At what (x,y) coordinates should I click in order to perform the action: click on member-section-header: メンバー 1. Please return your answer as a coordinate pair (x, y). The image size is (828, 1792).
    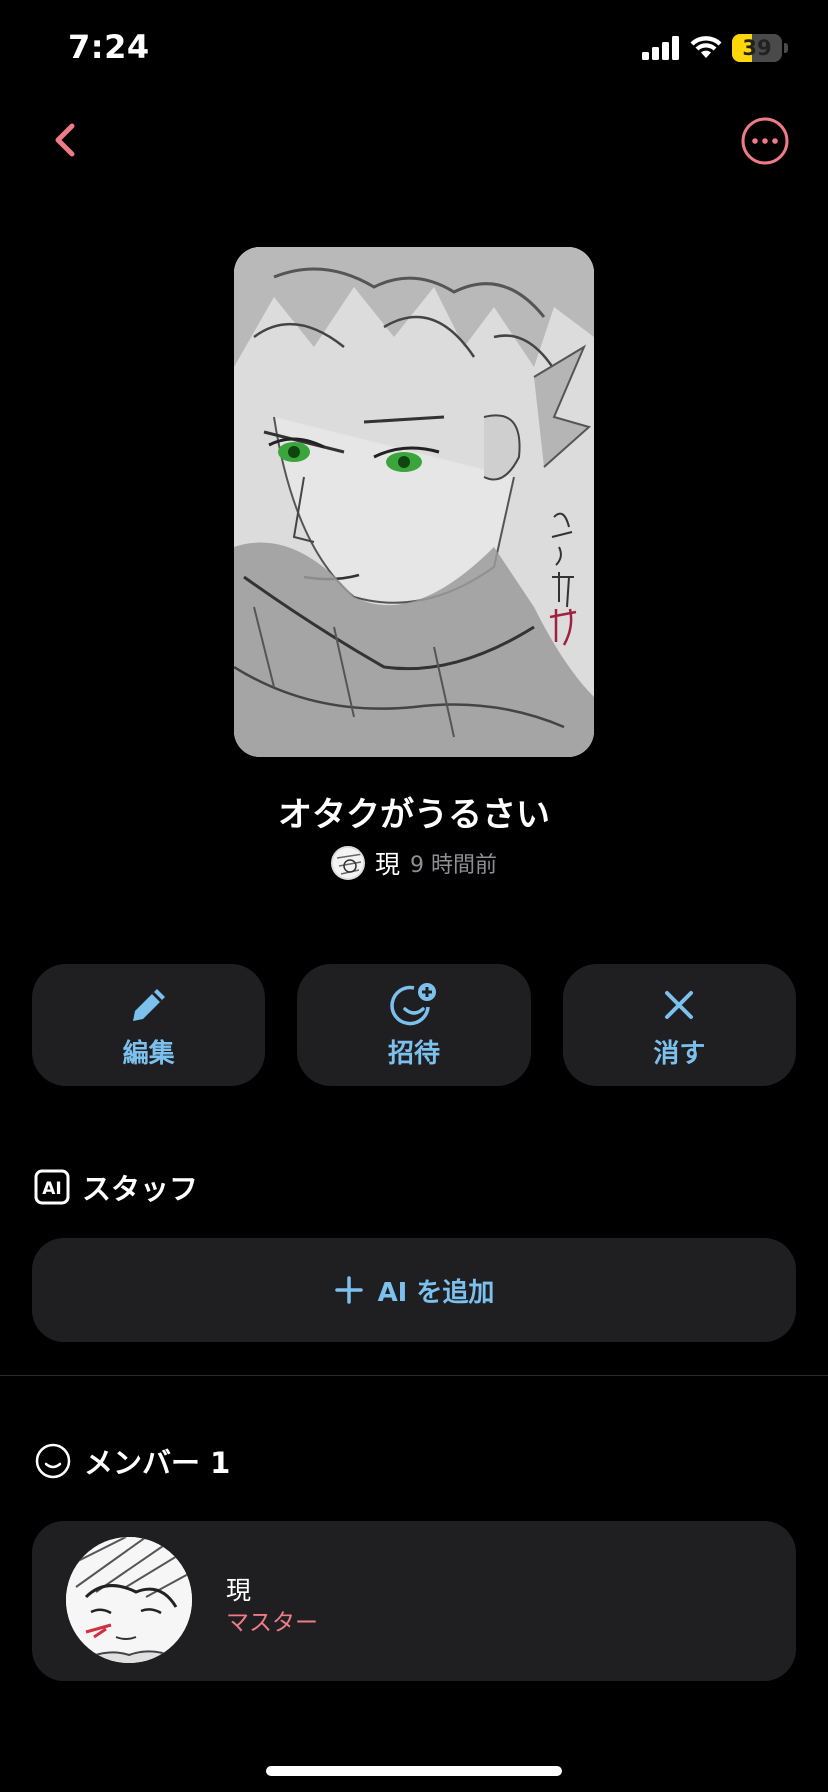
    Looking at the image, I should click on (132, 1461).